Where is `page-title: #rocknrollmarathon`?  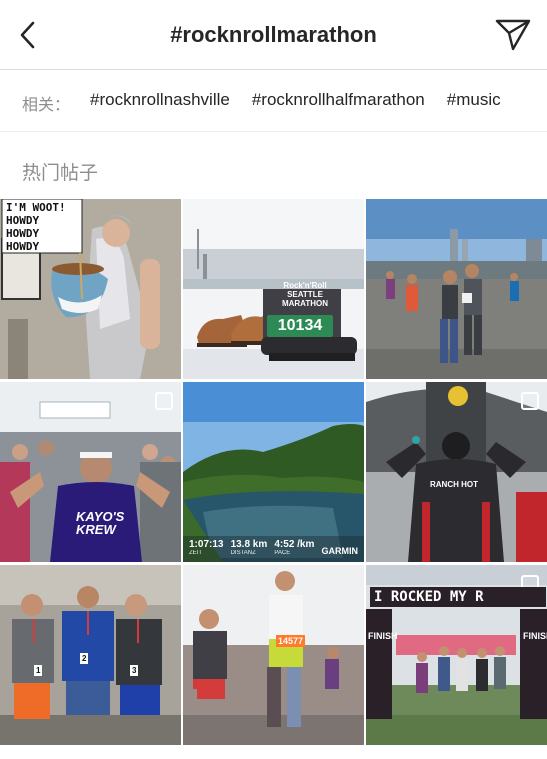 page-title: #rocknrollmarathon is located at coordinates (273, 34).